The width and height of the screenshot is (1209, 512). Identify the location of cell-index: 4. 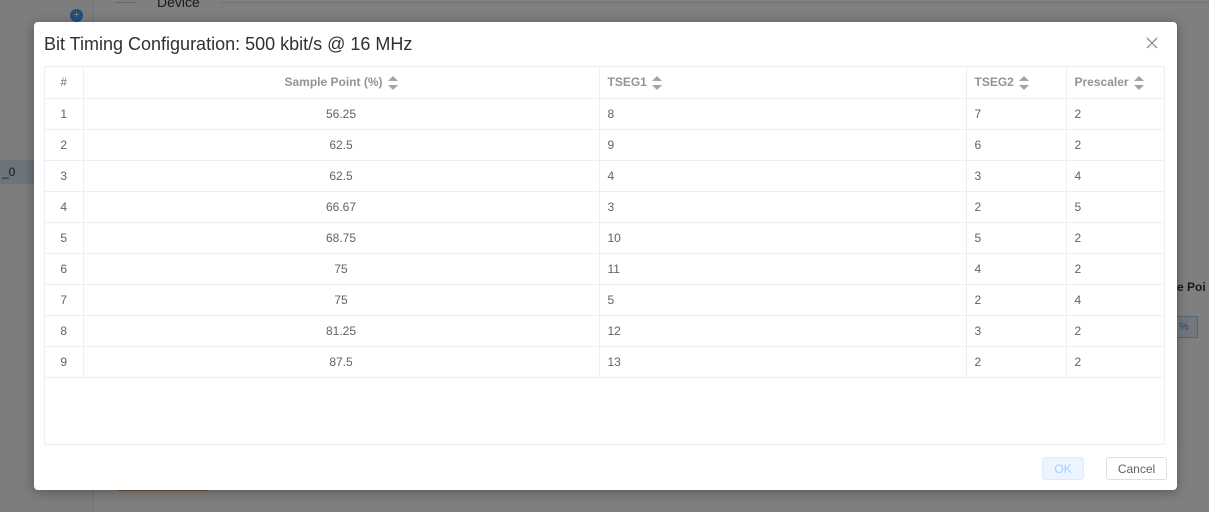
(64, 207).